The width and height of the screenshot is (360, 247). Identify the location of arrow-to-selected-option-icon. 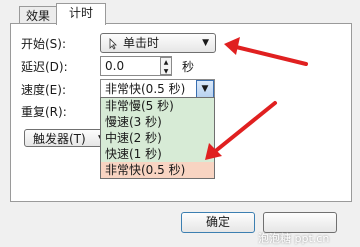
(244, 128).